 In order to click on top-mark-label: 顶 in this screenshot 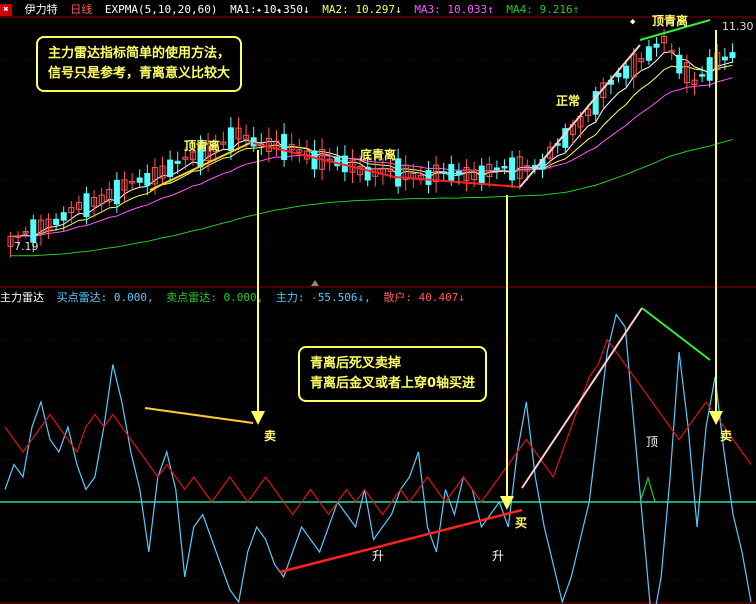, I will do `click(652, 442)`.